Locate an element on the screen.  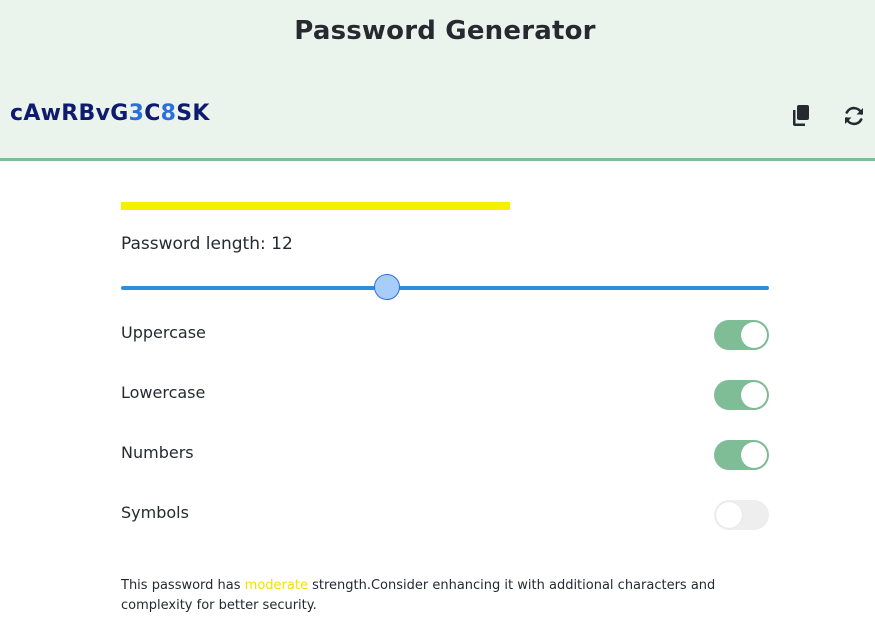
option-label: Lowercase is located at coordinates (163, 392).